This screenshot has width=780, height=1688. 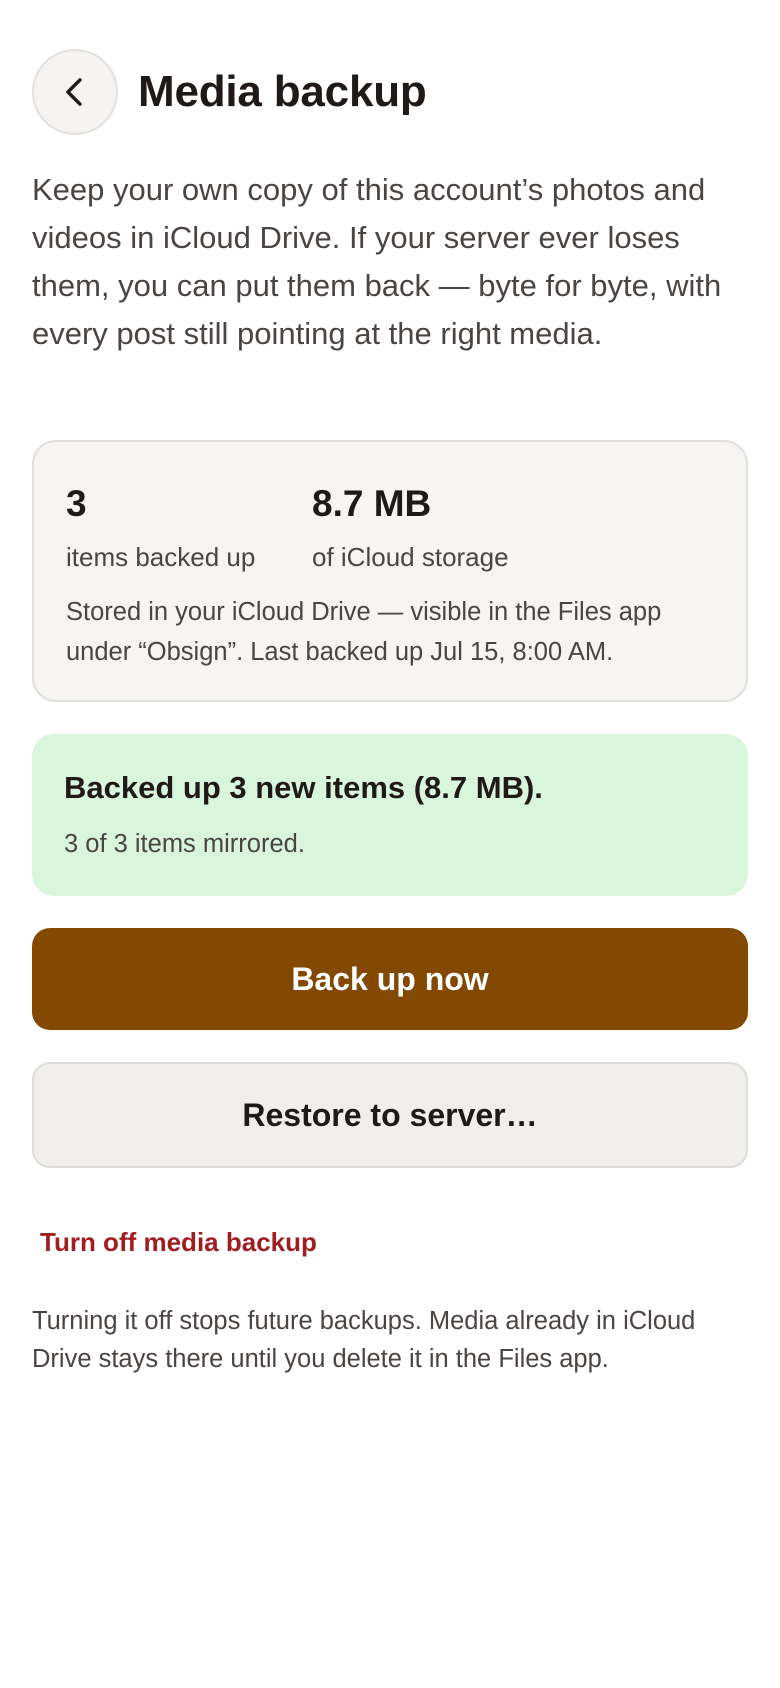 I want to click on header: Media backup, so click(x=229, y=92).